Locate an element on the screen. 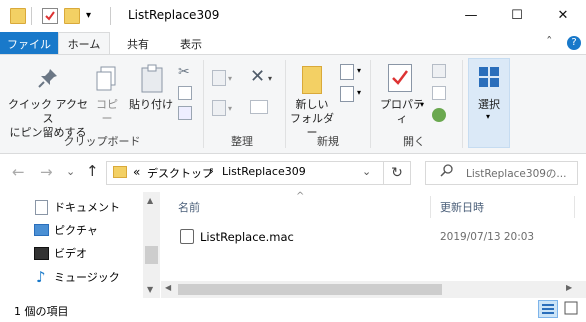 The image size is (586, 322). scroll-down-icon: ▼ is located at coordinates (150, 289).